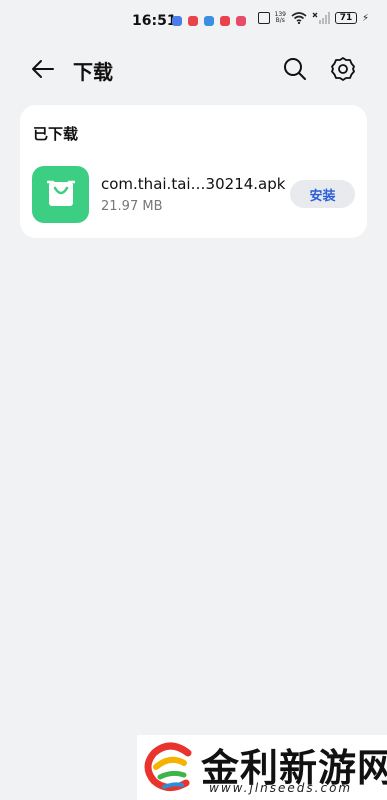 This screenshot has height=800, width=387. I want to click on shopping-bag-icon, so click(61, 193).